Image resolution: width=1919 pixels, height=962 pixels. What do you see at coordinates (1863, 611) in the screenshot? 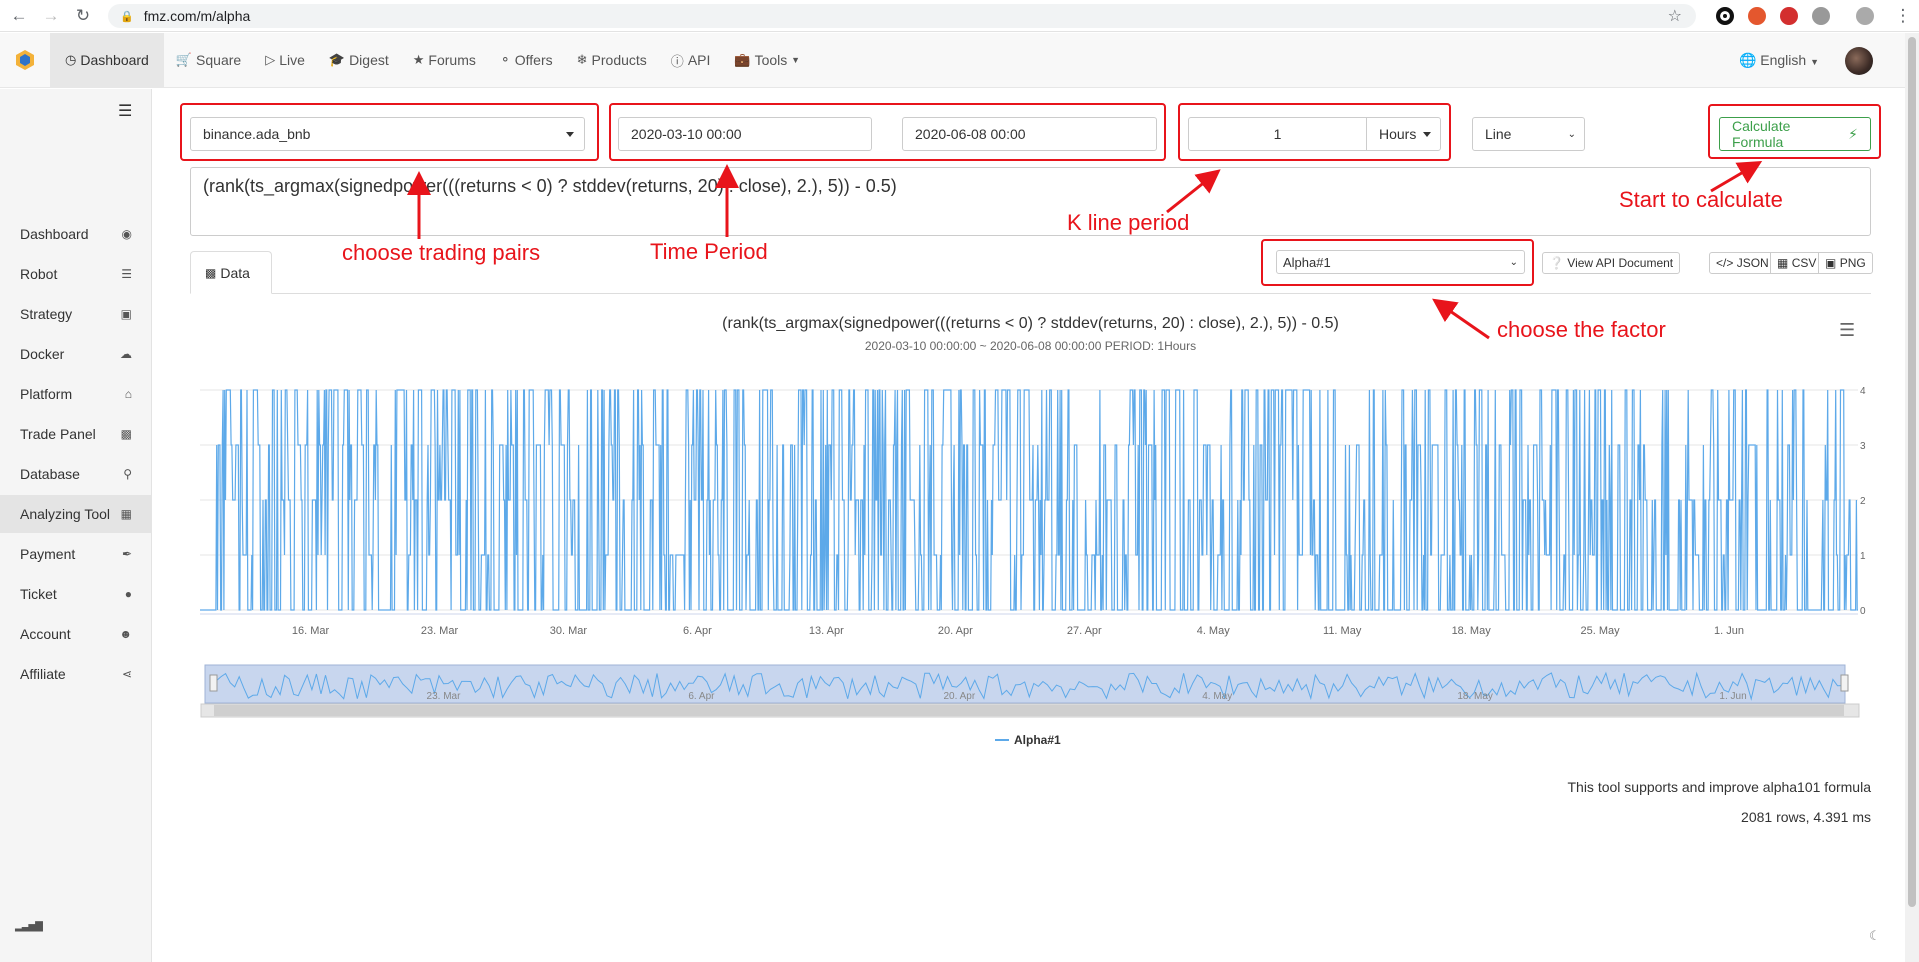
I see `y-tick-label: 0` at bounding box center [1863, 611].